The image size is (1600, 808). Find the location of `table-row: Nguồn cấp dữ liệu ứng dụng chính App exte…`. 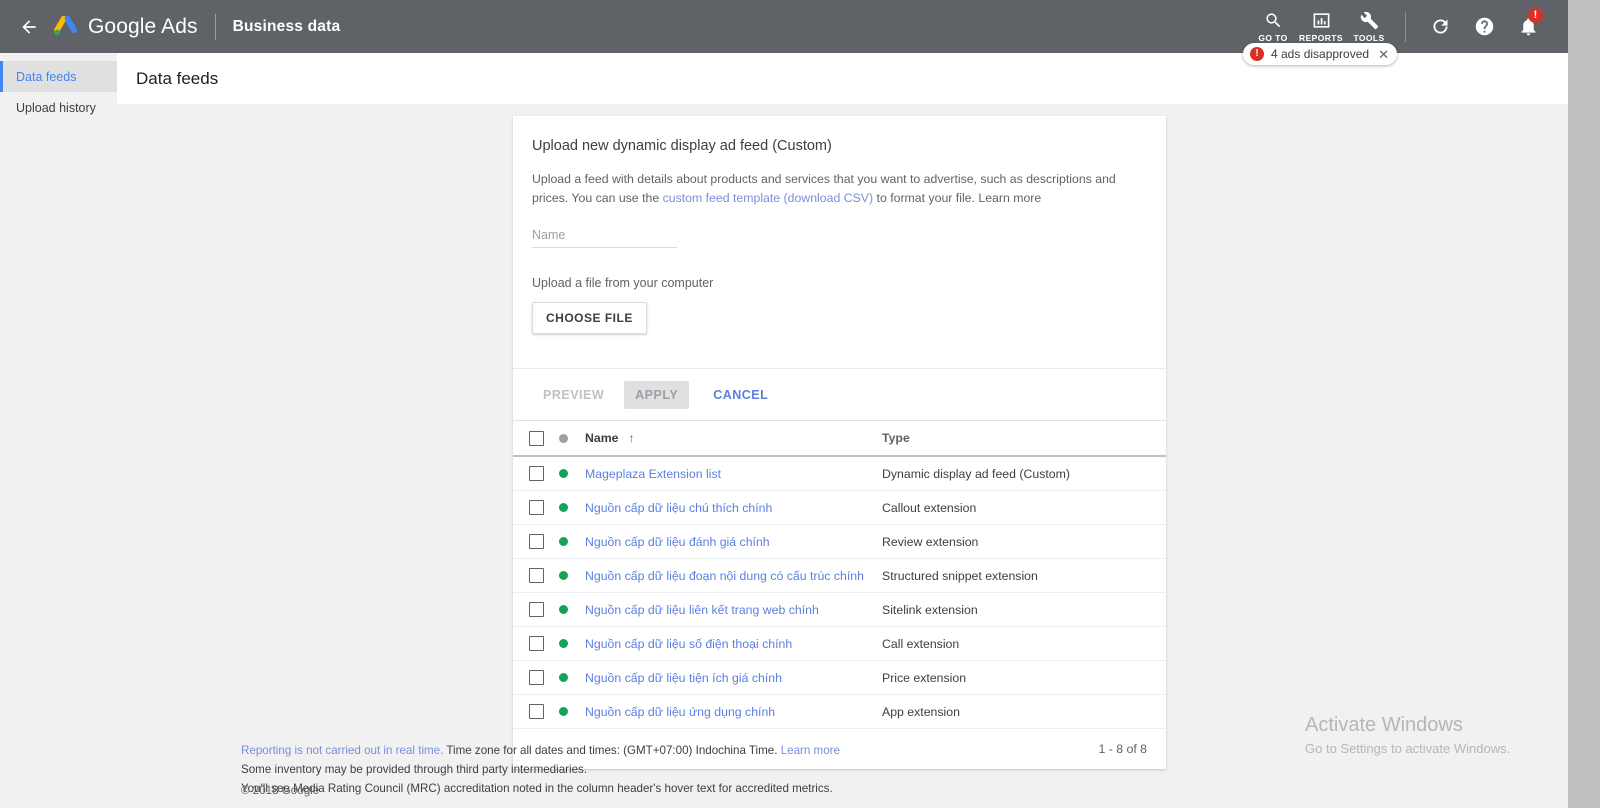

table-row: Nguồn cấp dữ liệu ứng dụng chính App exte… is located at coordinates (839, 712).